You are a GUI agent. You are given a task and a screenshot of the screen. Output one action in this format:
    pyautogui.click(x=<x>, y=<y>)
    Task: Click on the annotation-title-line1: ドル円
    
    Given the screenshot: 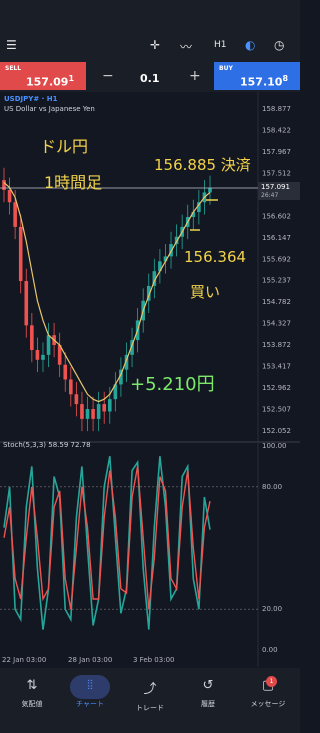 What is the action you would take?
    pyautogui.click(x=64, y=146)
    